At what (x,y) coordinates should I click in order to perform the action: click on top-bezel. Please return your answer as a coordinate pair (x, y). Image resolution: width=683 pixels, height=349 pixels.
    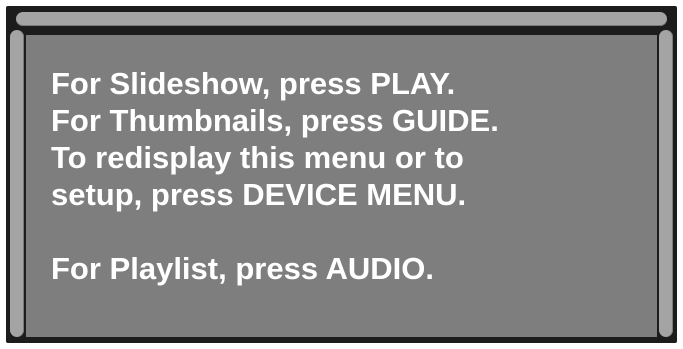
    Looking at the image, I should click on (341, 19).